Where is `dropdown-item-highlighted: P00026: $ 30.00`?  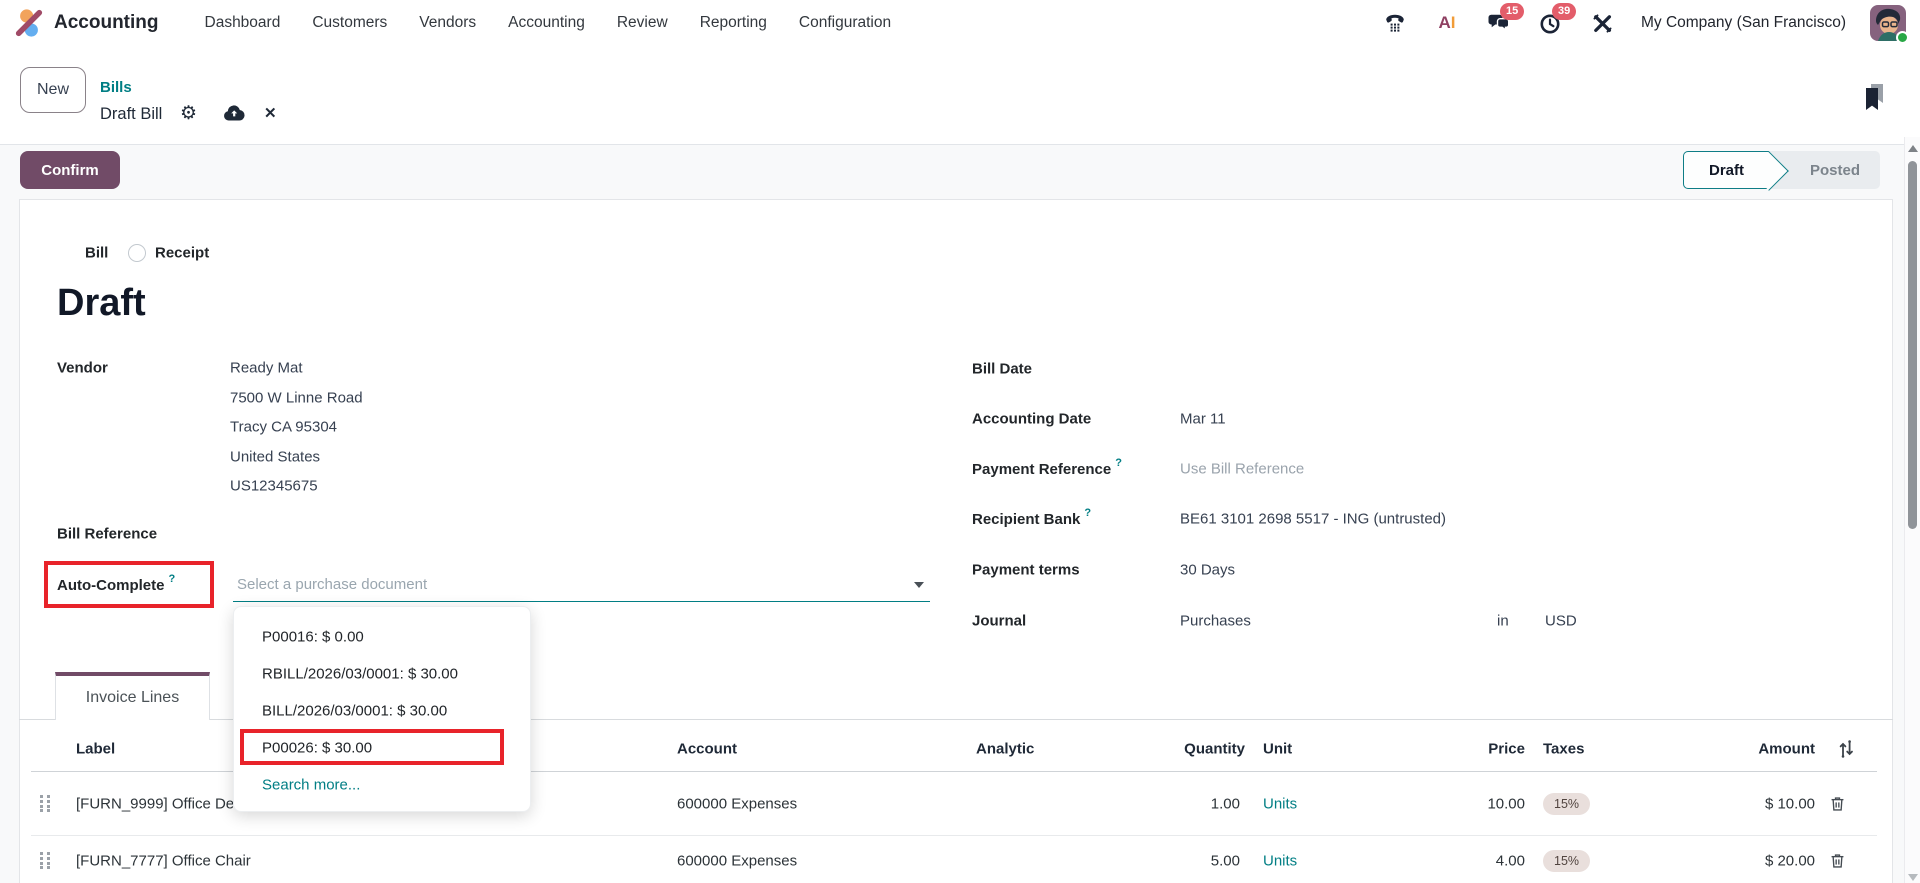 dropdown-item-highlighted: P00026: $ 30.00 is located at coordinates (317, 748).